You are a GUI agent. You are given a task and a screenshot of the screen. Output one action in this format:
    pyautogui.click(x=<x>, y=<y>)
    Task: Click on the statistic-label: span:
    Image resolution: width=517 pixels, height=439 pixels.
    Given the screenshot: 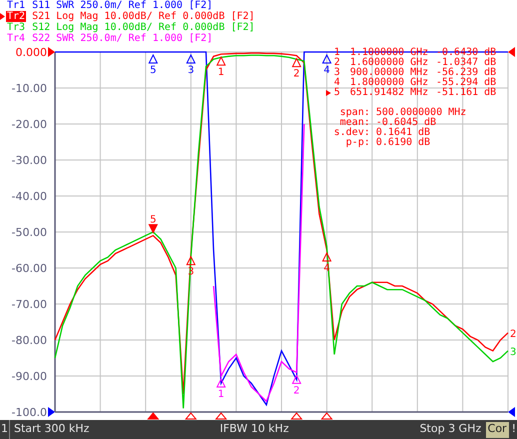 What is the action you would take?
    pyautogui.click(x=354, y=113)
    